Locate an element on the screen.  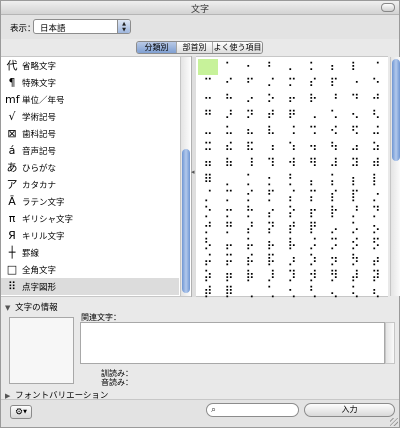
braille-cell: ⠎ is located at coordinates (313, 83).